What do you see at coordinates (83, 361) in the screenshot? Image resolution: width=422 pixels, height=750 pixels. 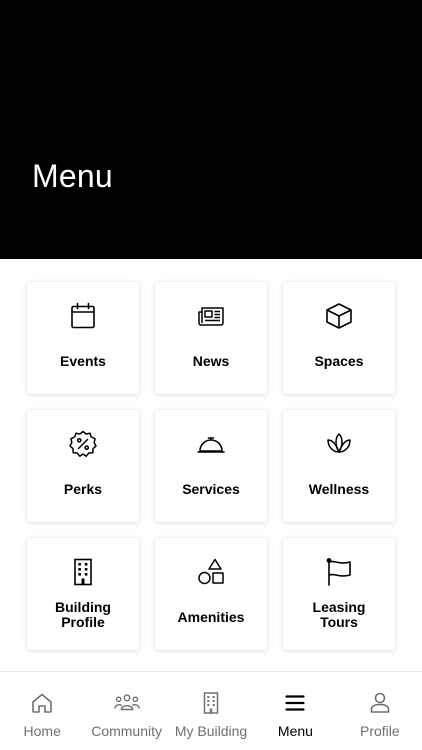 I see `menu-tile-label: Events` at bounding box center [83, 361].